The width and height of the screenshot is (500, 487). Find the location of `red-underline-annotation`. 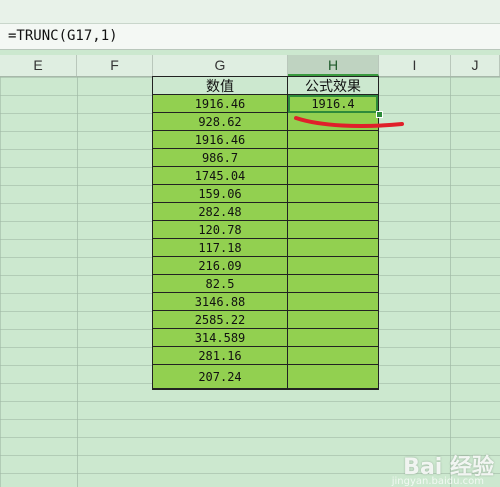

red-underline-annotation is located at coordinates (349, 122).